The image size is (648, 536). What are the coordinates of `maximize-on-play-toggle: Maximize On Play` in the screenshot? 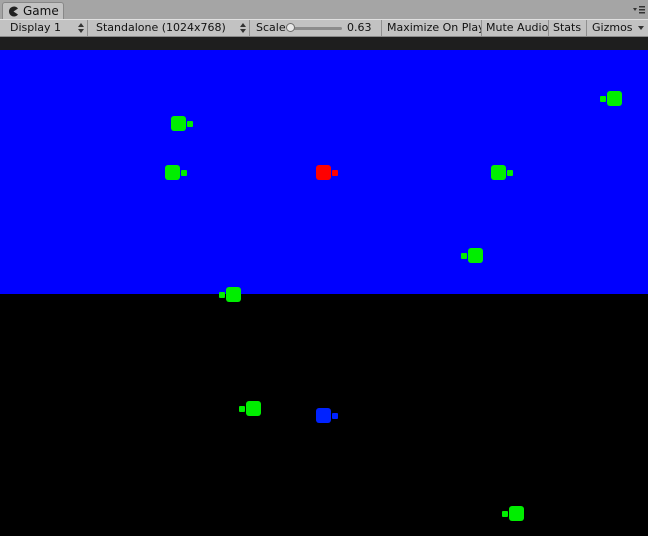 It's located at (432, 28).